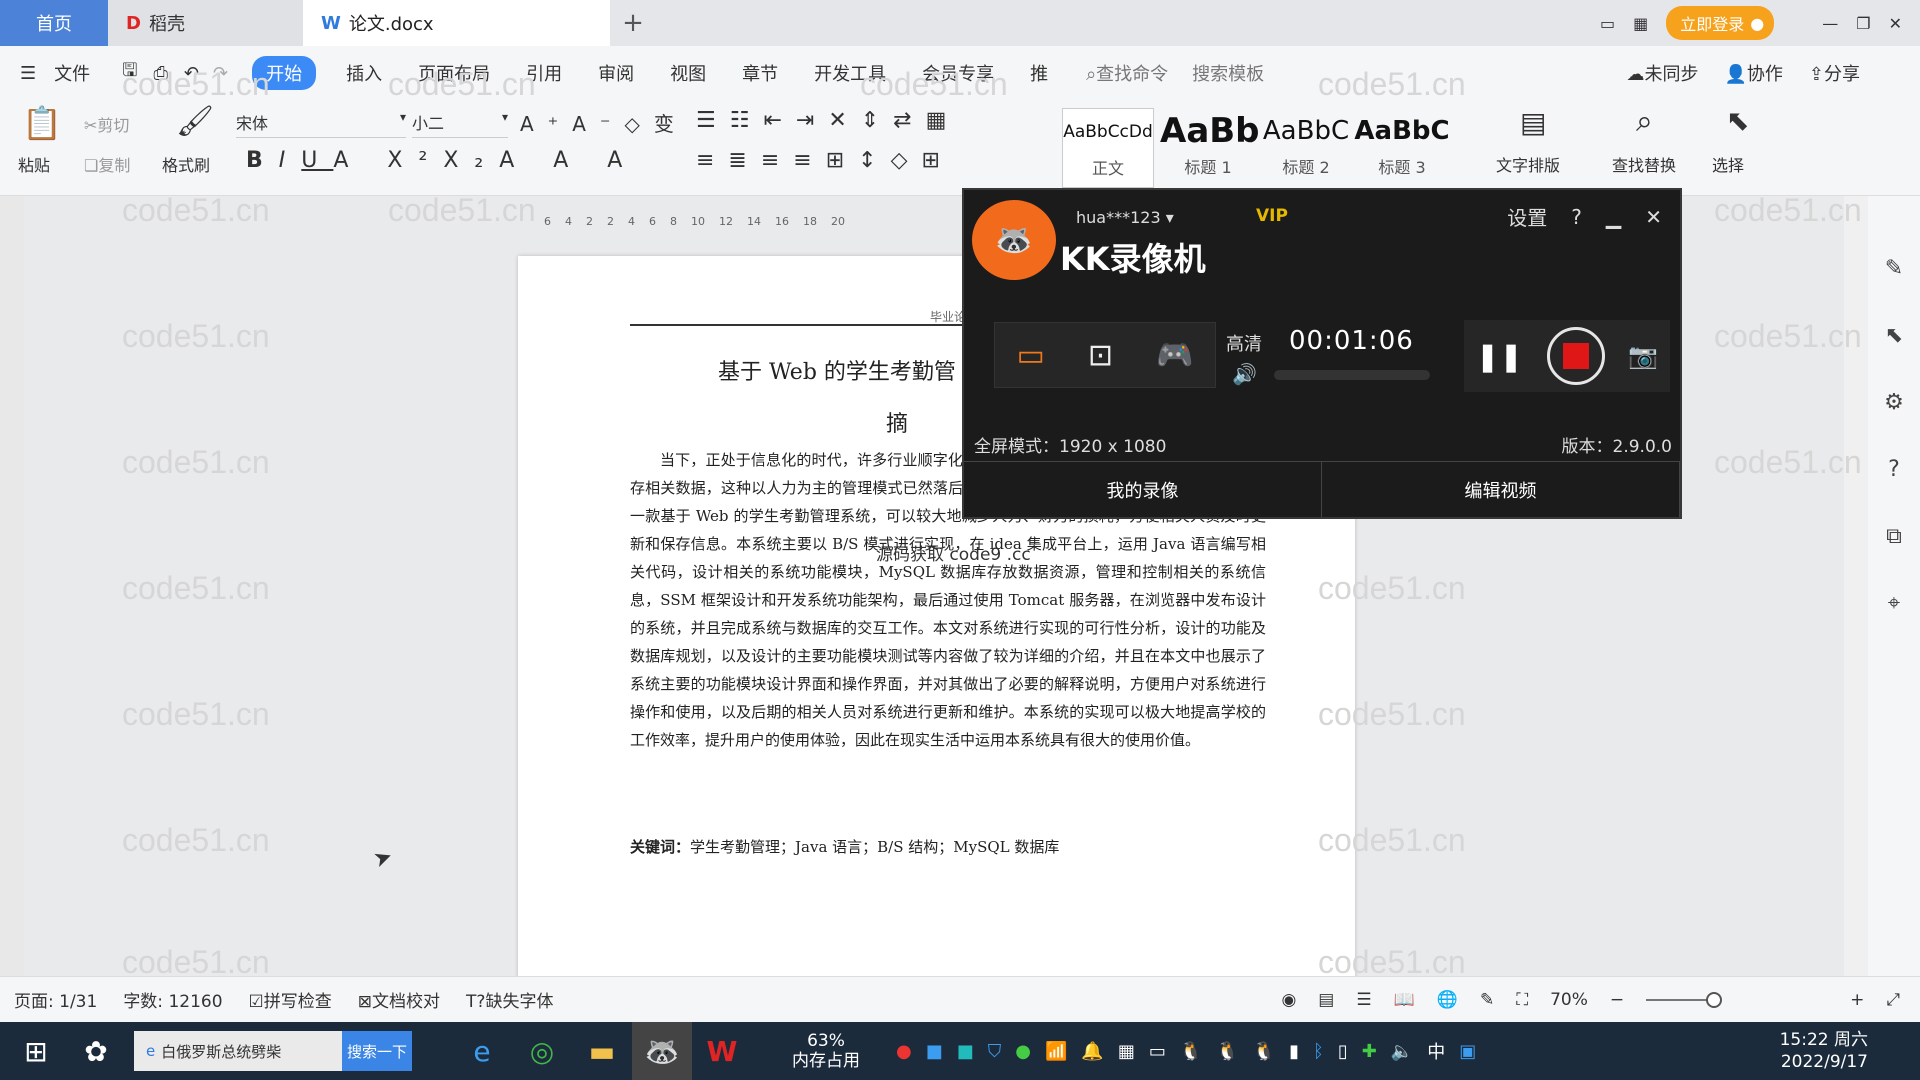  Describe the element at coordinates (1127, 73) in the screenshot. I see `search-command: ⌕查找命令` at that location.